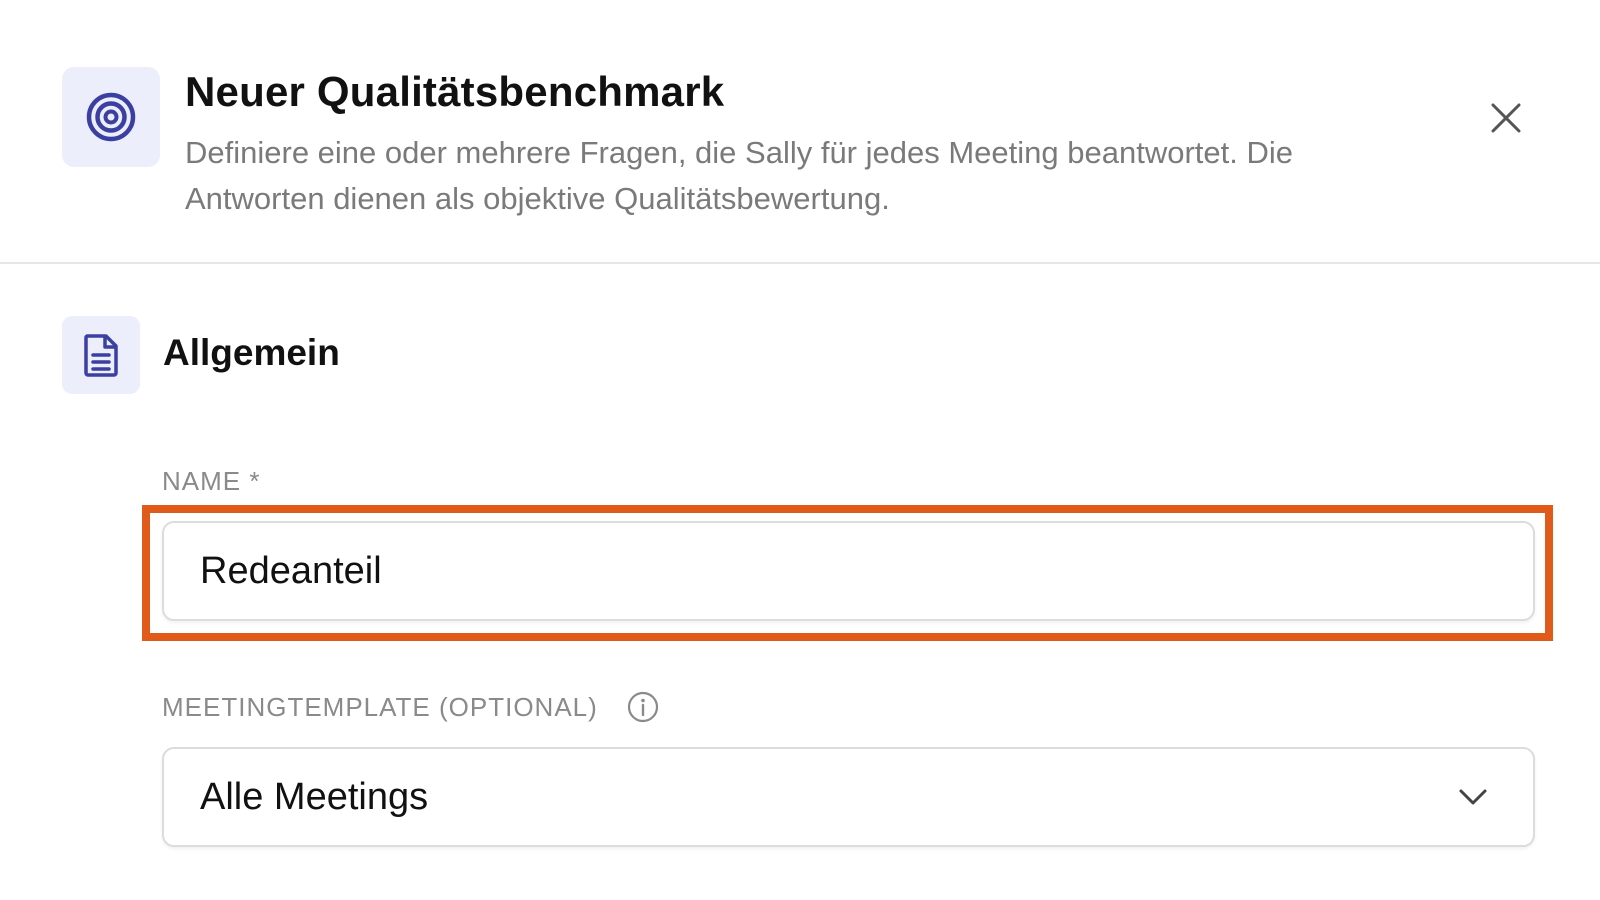 This screenshot has height=900, width=1600. I want to click on close-button, so click(1506, 118).